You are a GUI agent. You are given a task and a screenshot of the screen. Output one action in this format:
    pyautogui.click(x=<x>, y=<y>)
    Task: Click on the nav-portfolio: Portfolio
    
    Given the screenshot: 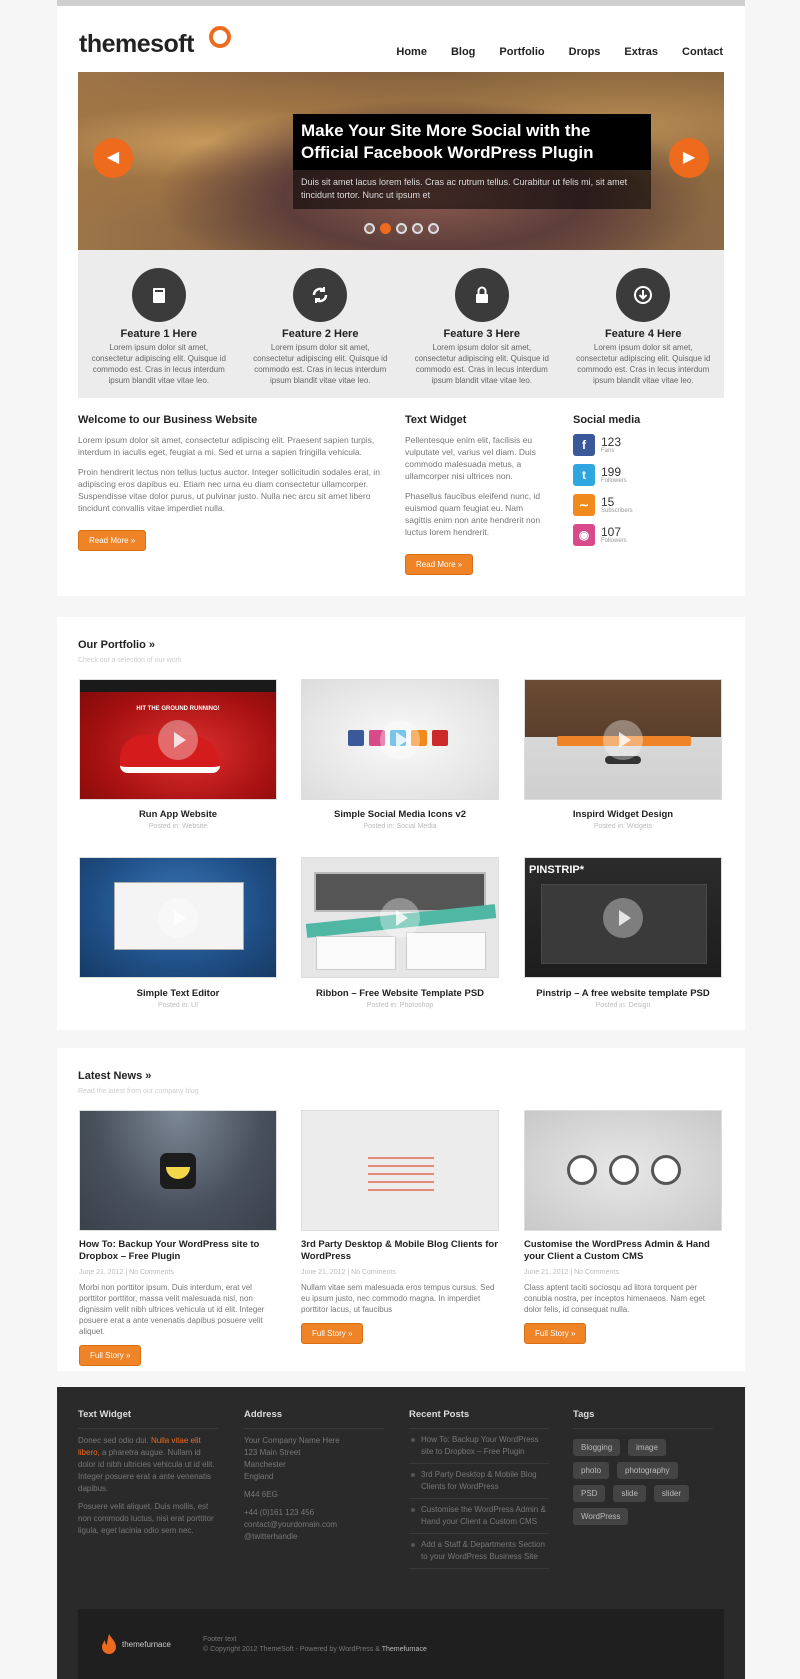 What is the action you would take?
    pyautogui.click(x=521, y=52)
    